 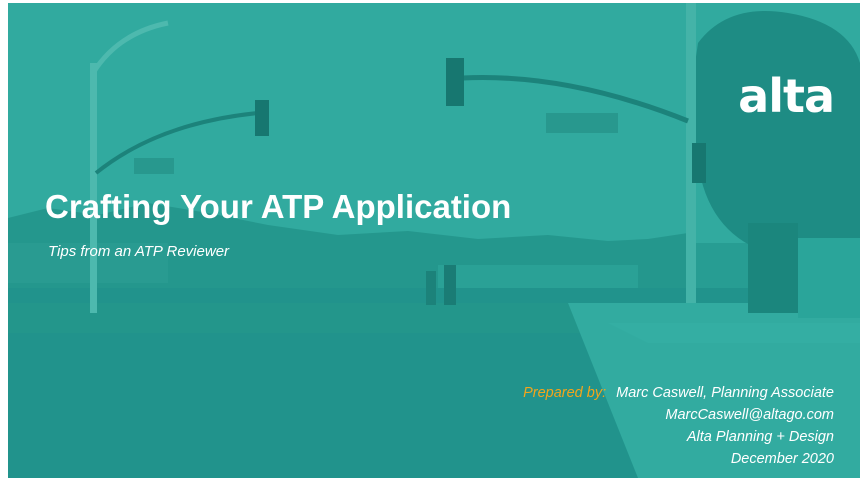 What do you see at coordinates (786, 96) in the screenshot?
I see `alta-logo: alta` at bounding box center [786, 96].